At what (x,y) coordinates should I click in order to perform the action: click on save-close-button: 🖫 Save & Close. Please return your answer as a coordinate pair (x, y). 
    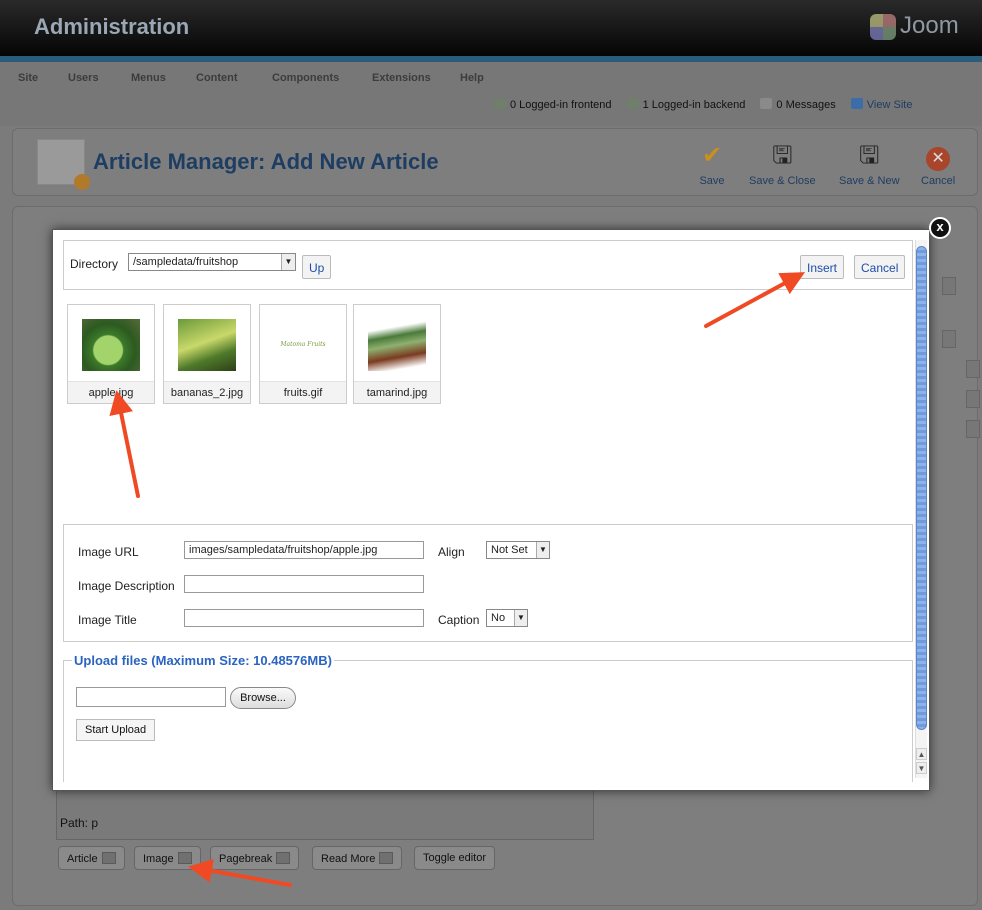
    Looking at the image, I should click on (782, 165).